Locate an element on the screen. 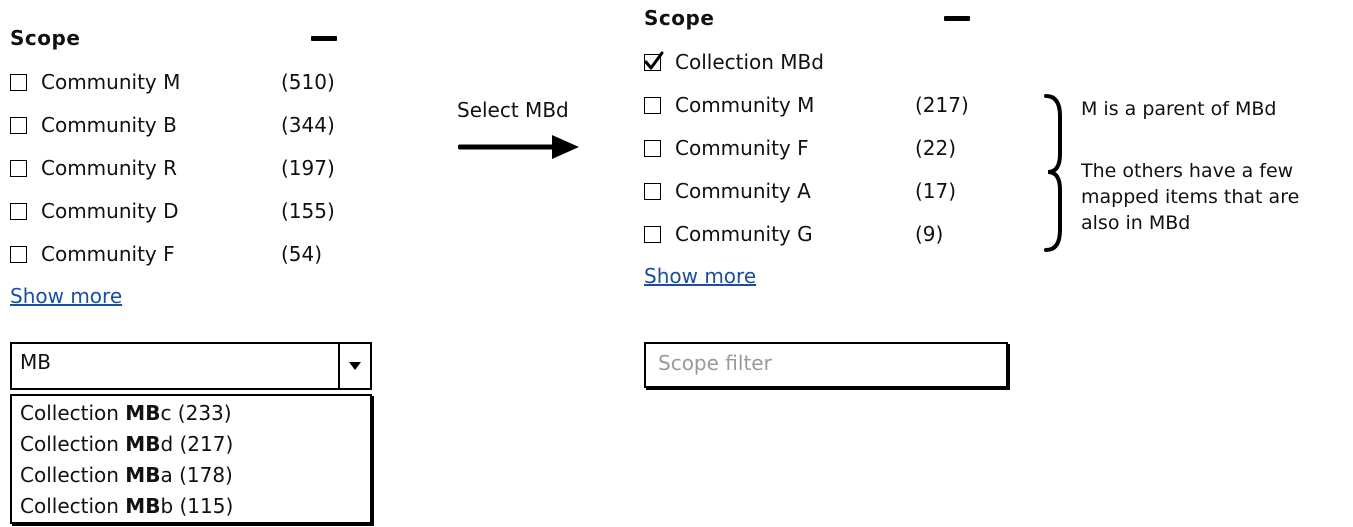 This screenshot has width=1353, height=527. combo-value: MB is located at coordinates (35, 362).